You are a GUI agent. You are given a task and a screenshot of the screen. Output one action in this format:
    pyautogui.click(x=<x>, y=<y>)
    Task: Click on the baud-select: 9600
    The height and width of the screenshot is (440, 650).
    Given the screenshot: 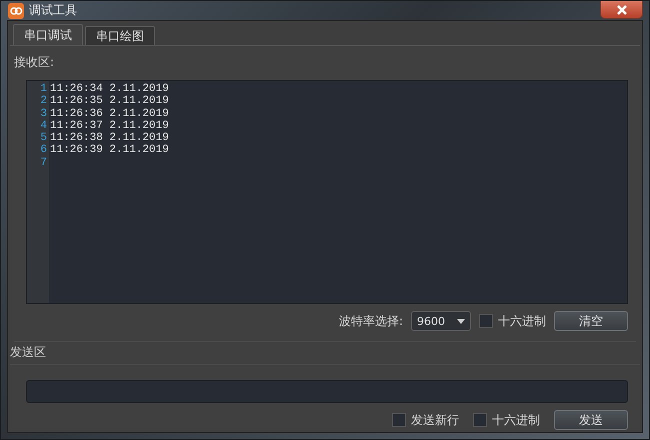 What is the action you would take?
    pyautogui.click(x=441, y=321)
    